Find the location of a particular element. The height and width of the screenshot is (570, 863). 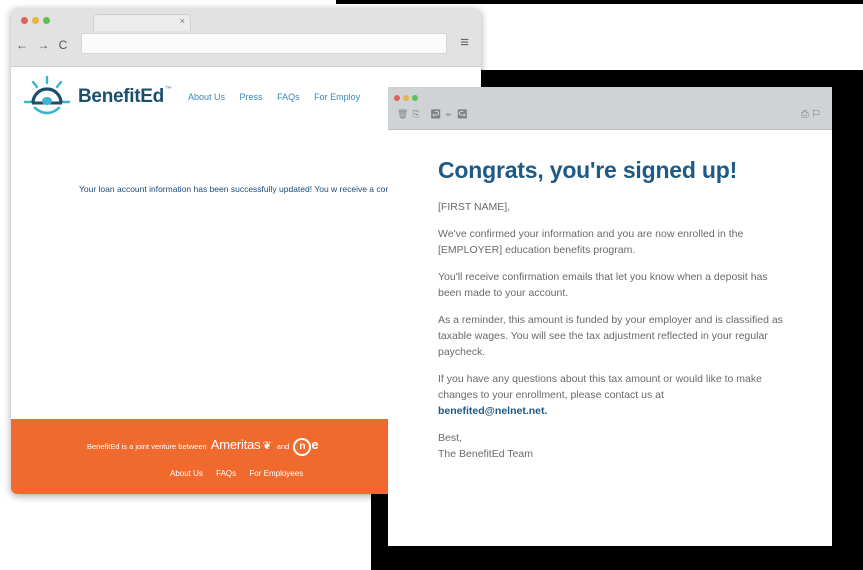

email-actions: 🗑⎘ ↩↞↪ is located at coordinates (434, 114).